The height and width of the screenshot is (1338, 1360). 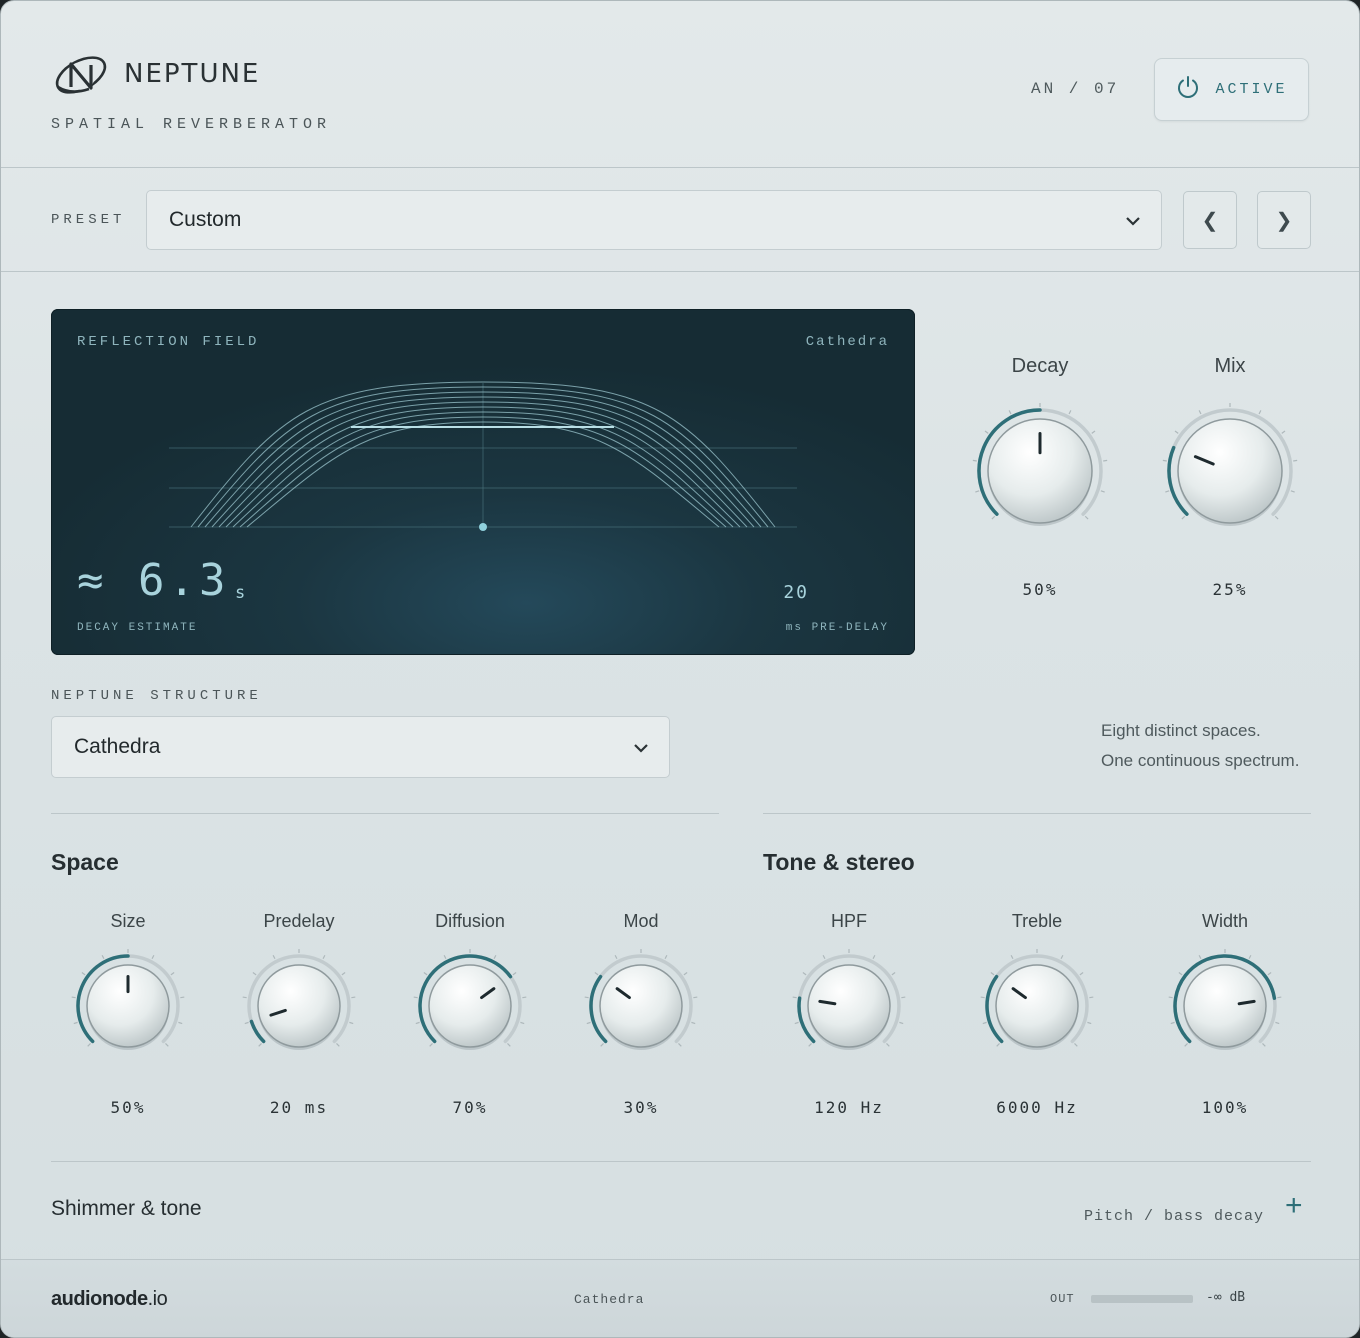 I want to click on width-label: Width, so click(x=1224, y=921).